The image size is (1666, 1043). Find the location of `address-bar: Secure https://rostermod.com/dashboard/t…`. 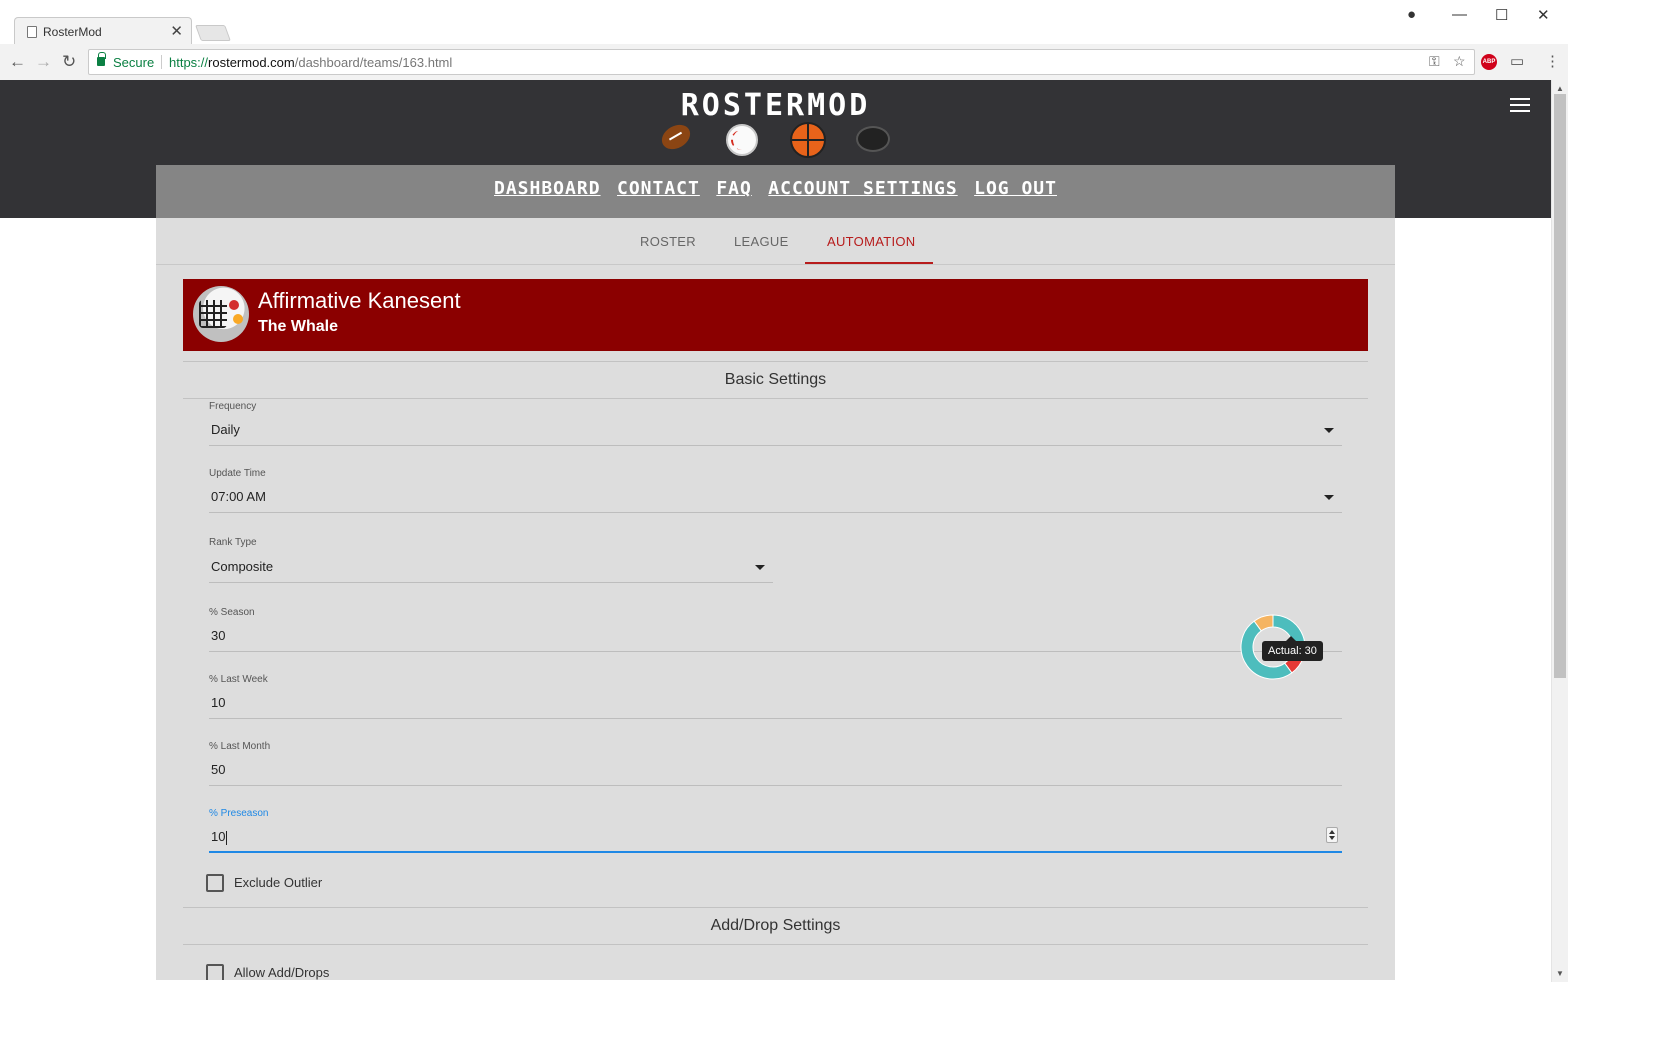

address-bar: Secure https://rostermod.com/dashboard/t… is located at coordinates (781, 62).